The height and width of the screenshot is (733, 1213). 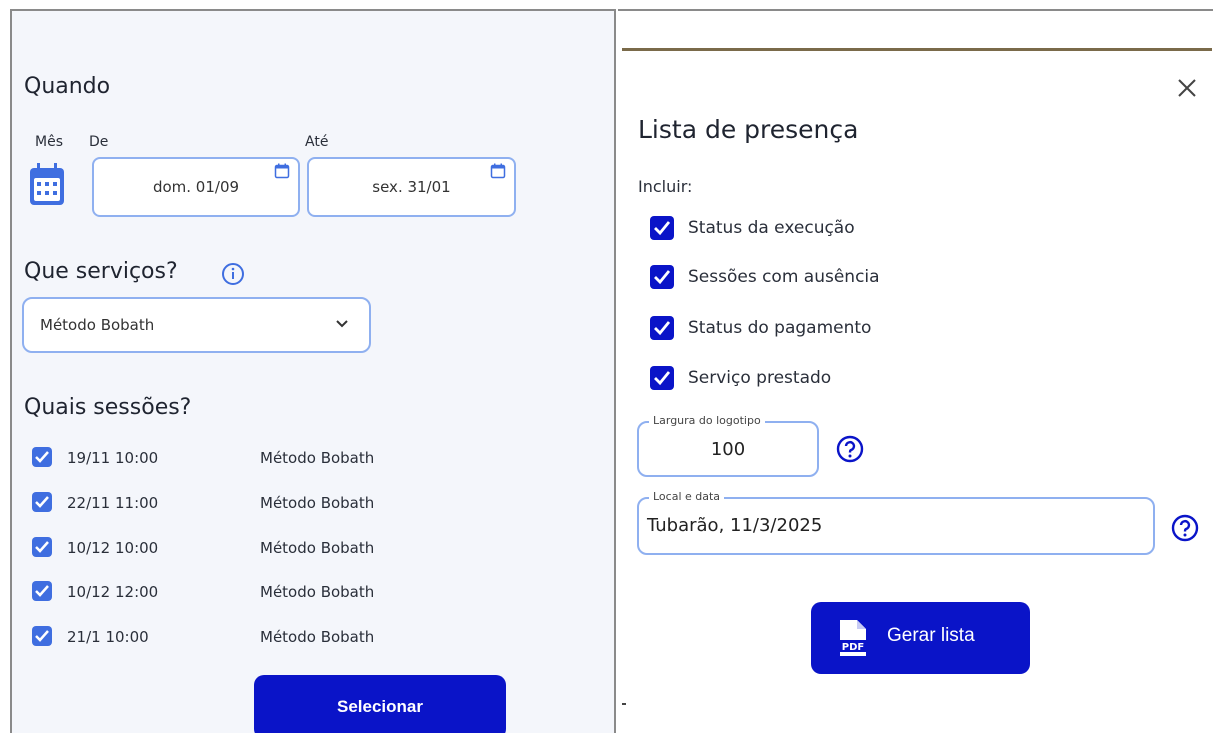 What do you see at coordinates (317, 142) in the screenshot?
I see `to-label: Até` at bounding box center [317, 142].